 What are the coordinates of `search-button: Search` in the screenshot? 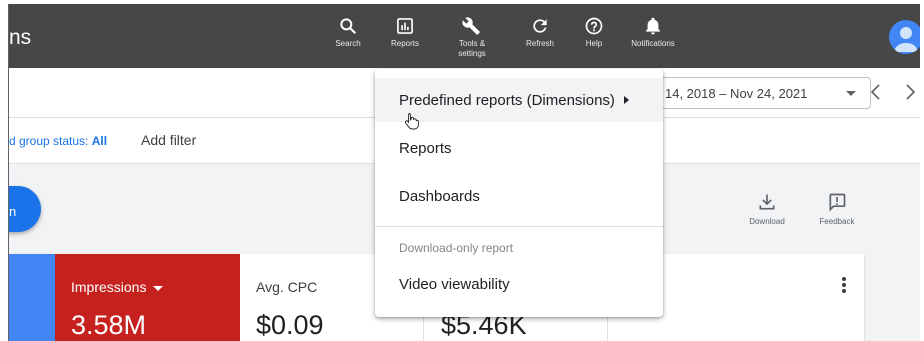 It's located at (348, 32).